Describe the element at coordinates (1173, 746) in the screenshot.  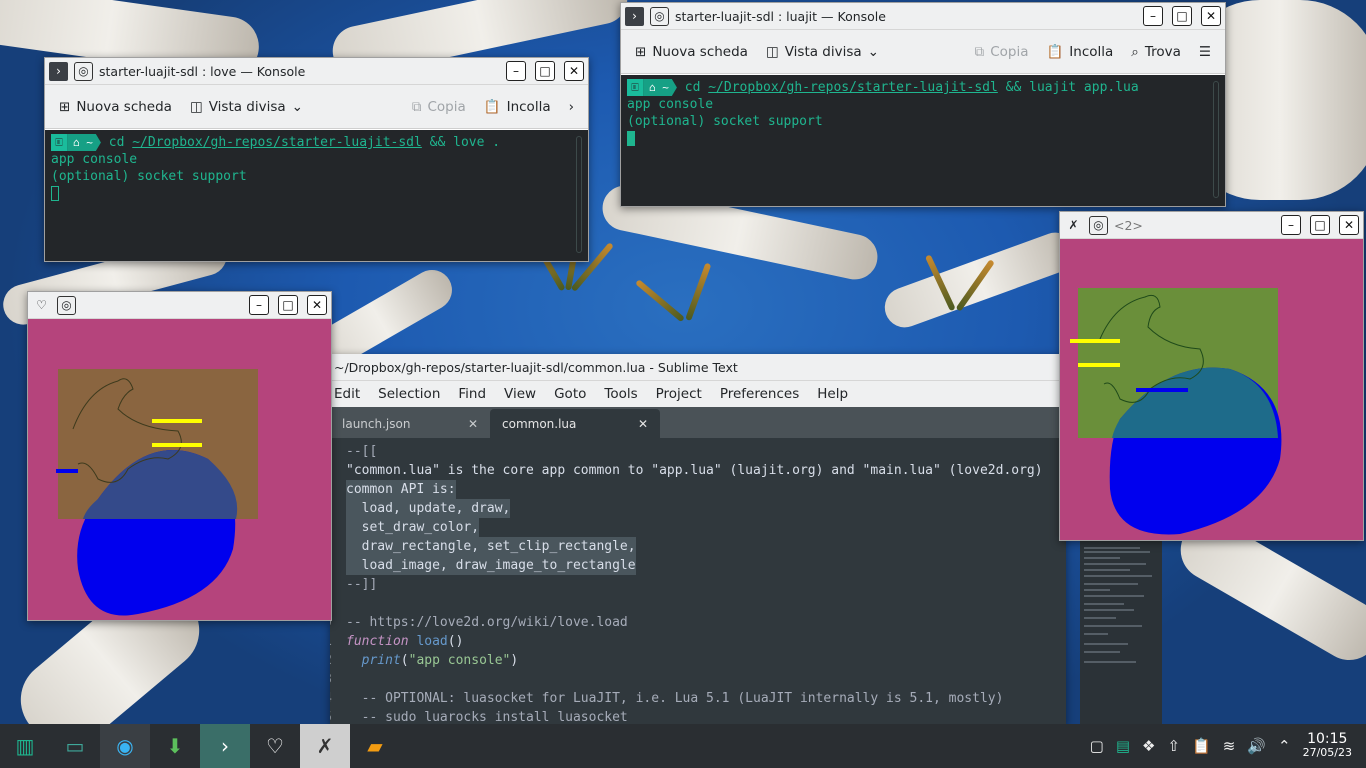
I see `updates-icon: ⇧` at that location.